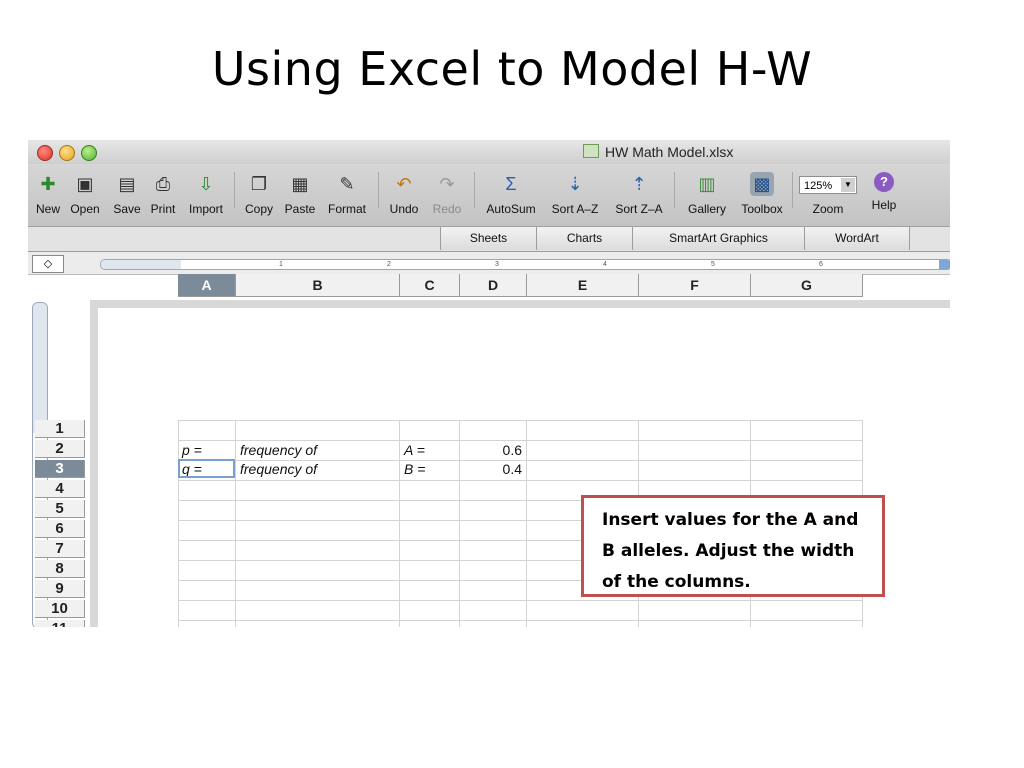  What do you see at coordinates (259, 184) in the screenshot?
I see `copy-icon: ❐` at bounding box center [259, 184].